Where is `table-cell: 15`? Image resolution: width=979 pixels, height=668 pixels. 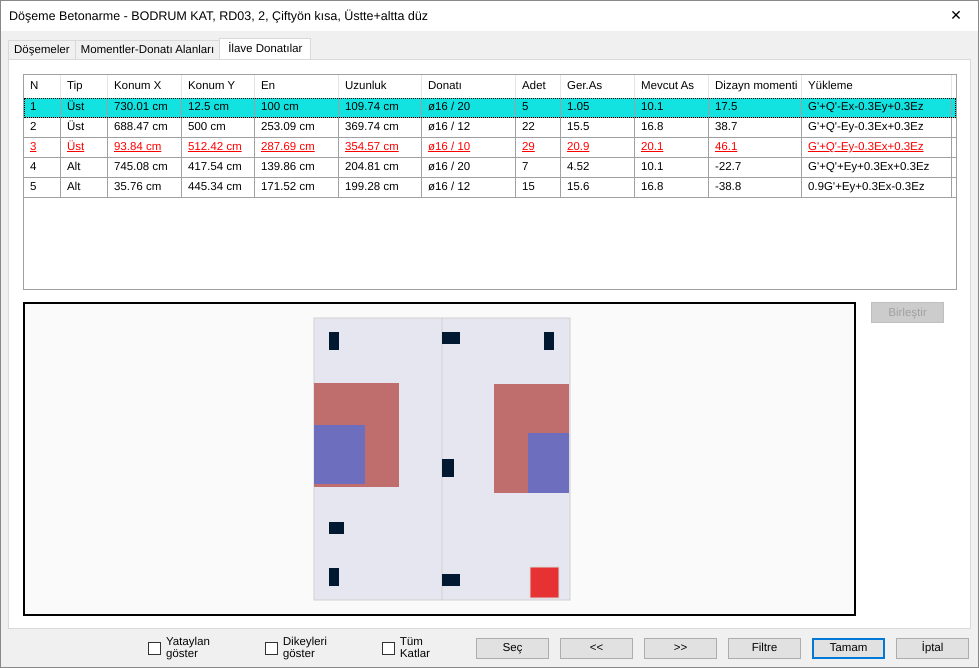
table-cell: 15 is located at coordinates (538, 187).